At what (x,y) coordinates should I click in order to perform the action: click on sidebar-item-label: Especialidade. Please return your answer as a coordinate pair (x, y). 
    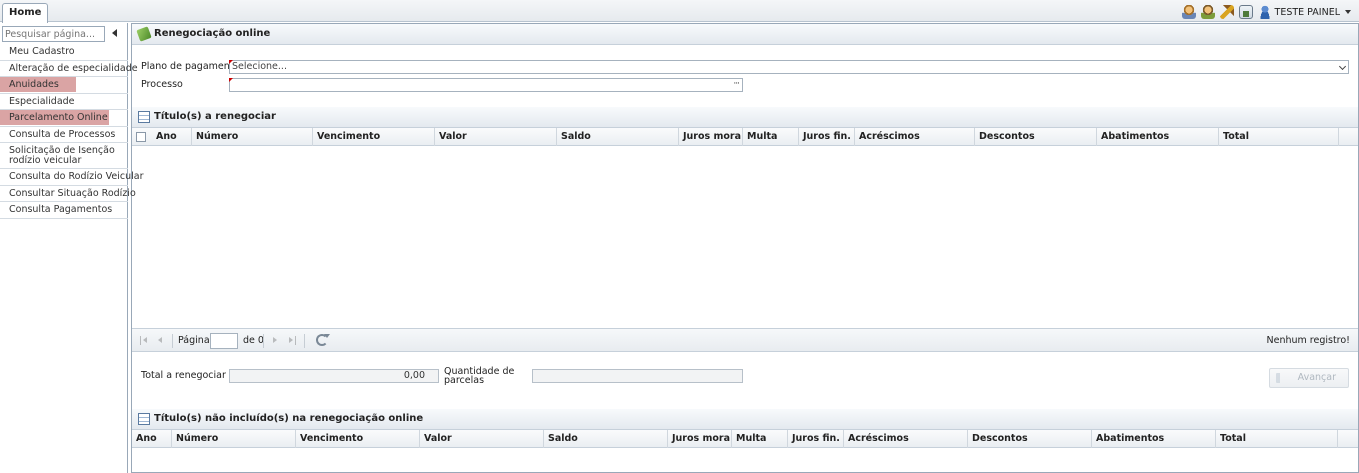
    Looking at the image, I should click on (42, 101).